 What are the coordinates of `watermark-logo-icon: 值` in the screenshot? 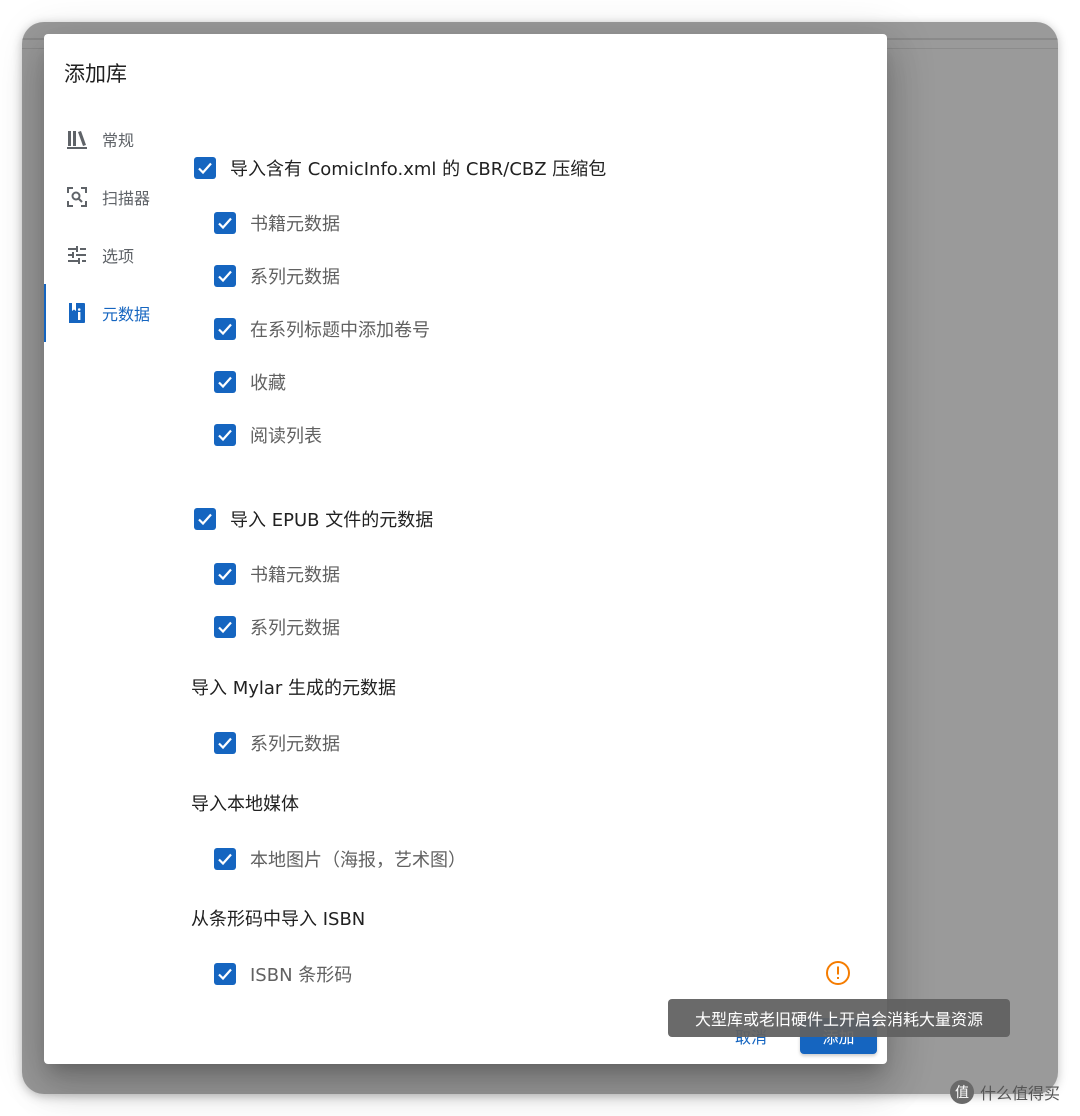 It's located at (962, 1092).